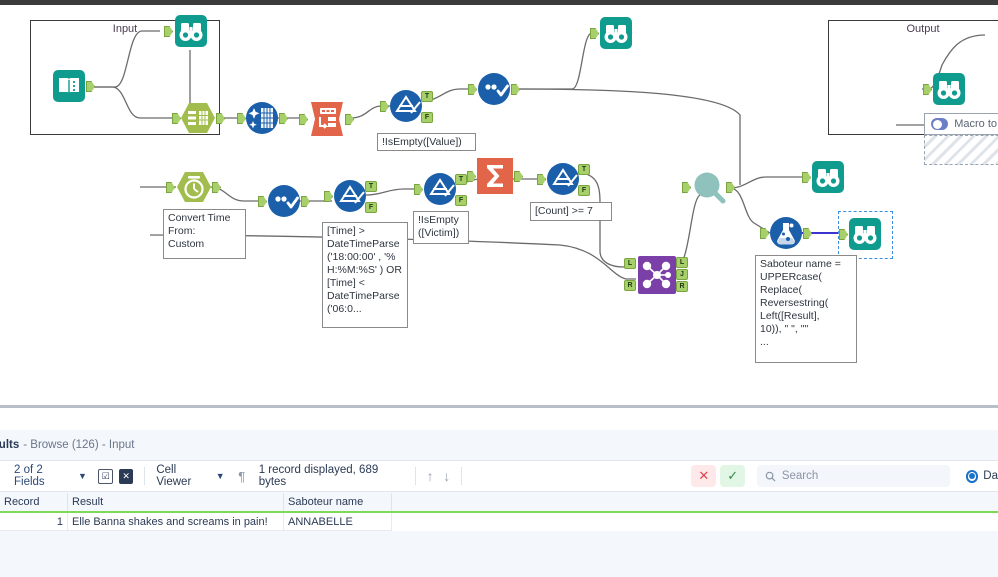 This screenshot has height=577, width=998. What do you see at coordinates (495, 175) in the screenshot?
I see `summarize-tool` at bounding box center [495, 175].